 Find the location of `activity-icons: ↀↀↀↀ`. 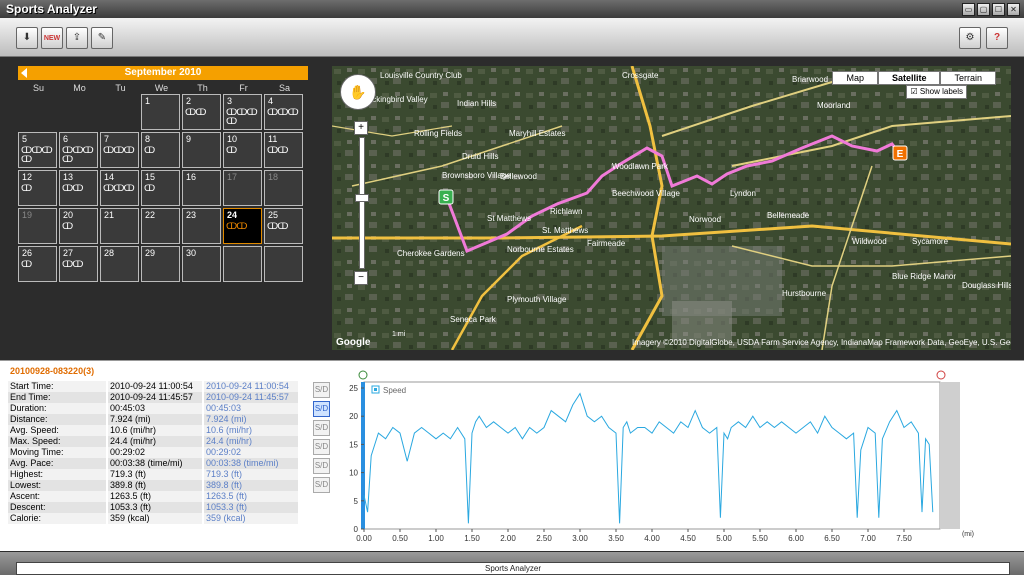

activity-icons: ↀↀↀↀ is located at coordinates (244, 117).